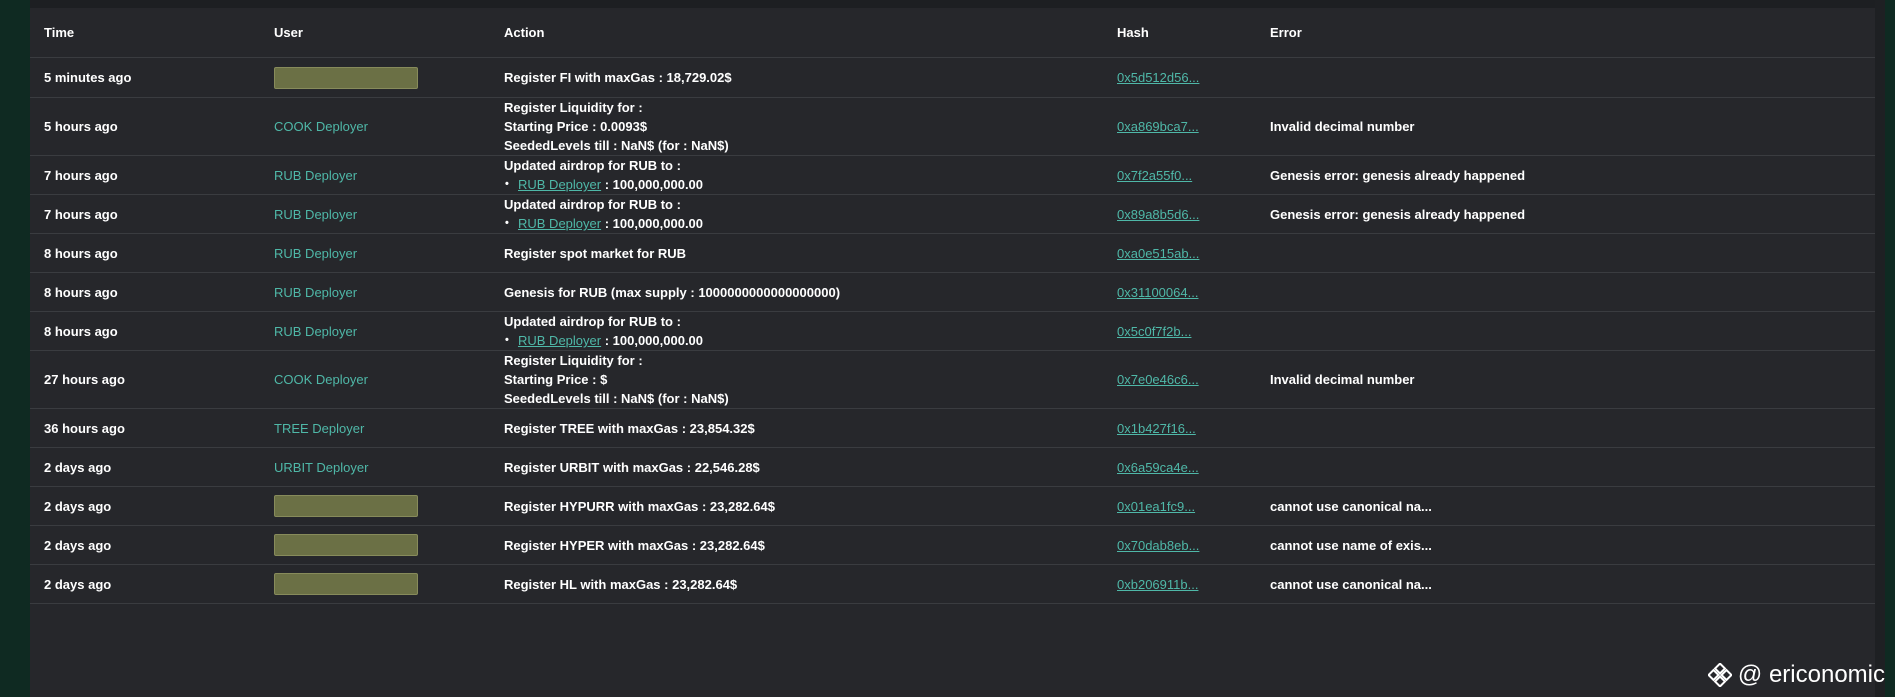  I want to click on action-line: Starting Price : $, so click(556, 379).